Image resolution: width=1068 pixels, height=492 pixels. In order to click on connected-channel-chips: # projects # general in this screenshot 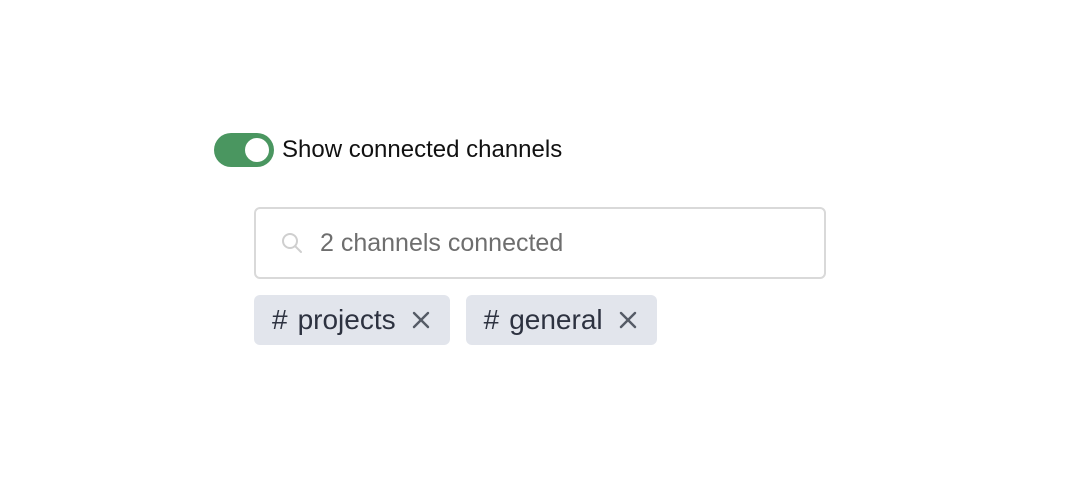, I will do `click(455, 320)`.